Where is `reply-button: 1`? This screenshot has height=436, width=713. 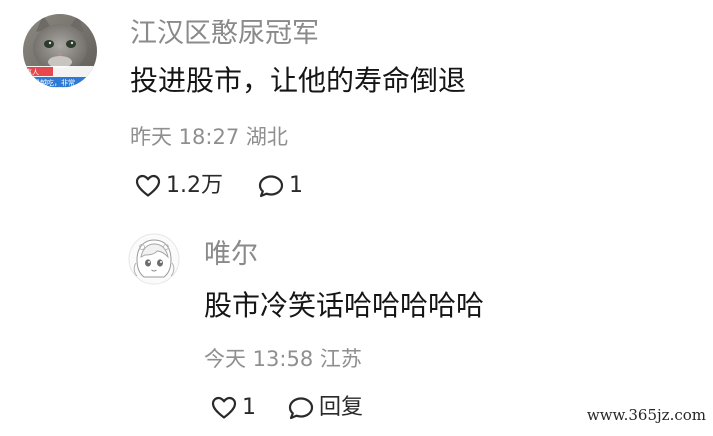 reply-button: 1 is located at coordinates (280, 186).